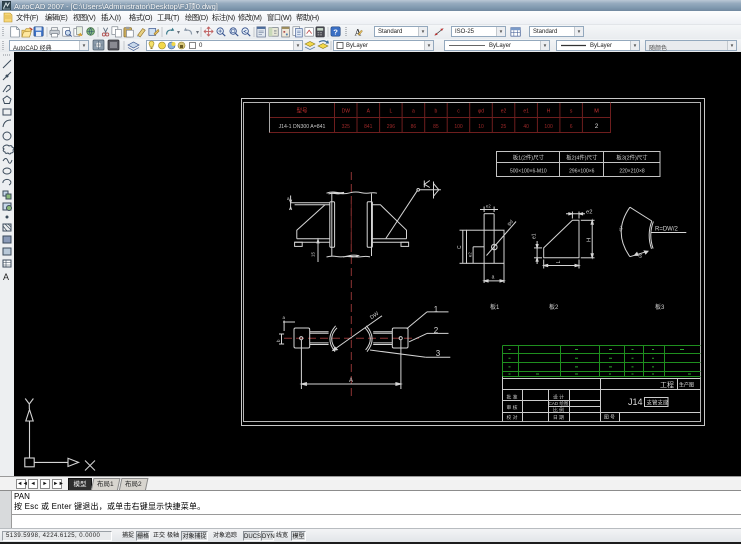 This screenshot has height=544, width=741. Describe the element at coordinates (346, 127) in the screenshot. I see `svg-text: 325` at that location.